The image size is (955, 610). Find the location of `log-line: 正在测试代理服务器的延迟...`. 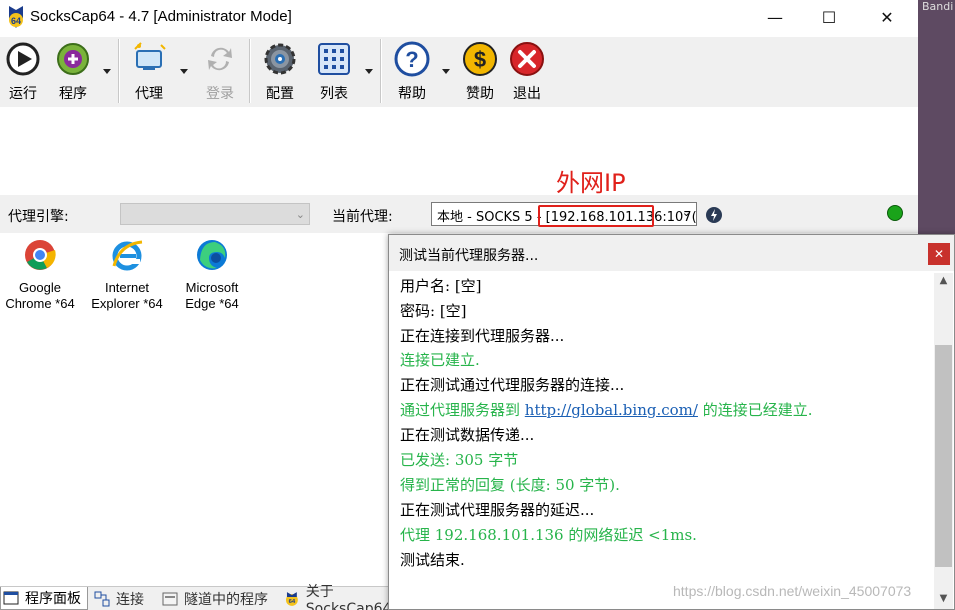

log-line: 正在测试代理服务器的延迟... is located at coordinates (497, 510).